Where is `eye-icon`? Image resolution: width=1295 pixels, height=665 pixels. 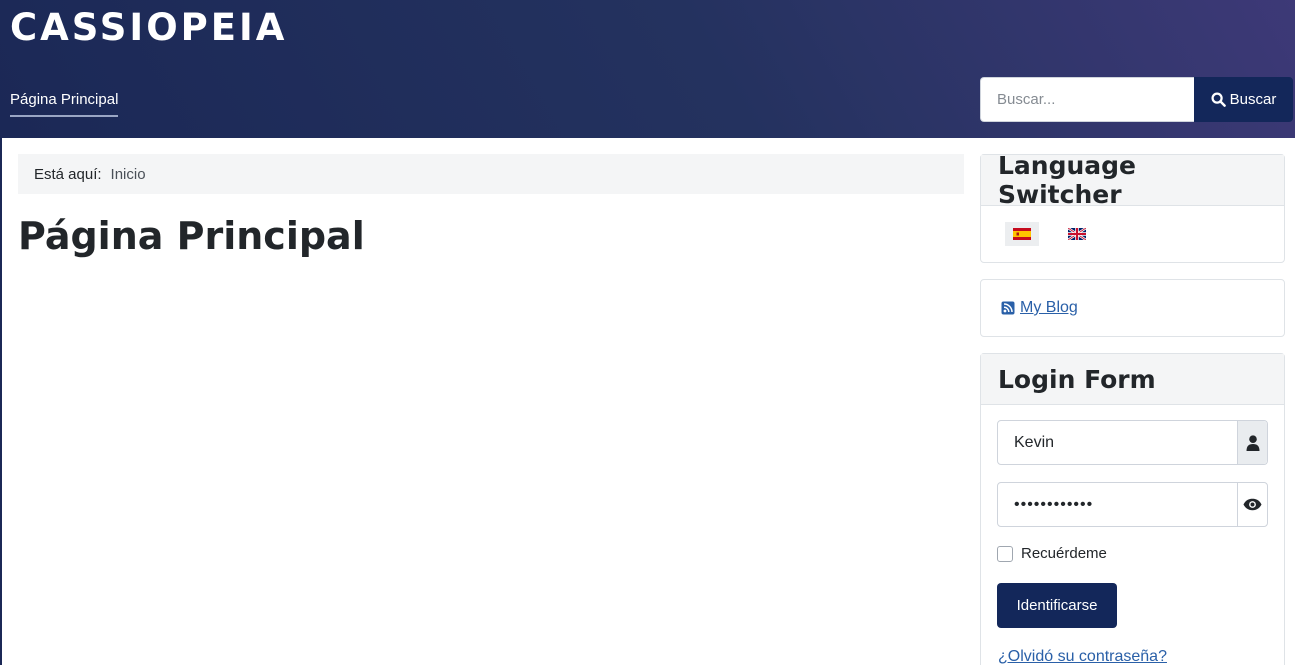
eye-icon is located at coordinates (1252, 504).